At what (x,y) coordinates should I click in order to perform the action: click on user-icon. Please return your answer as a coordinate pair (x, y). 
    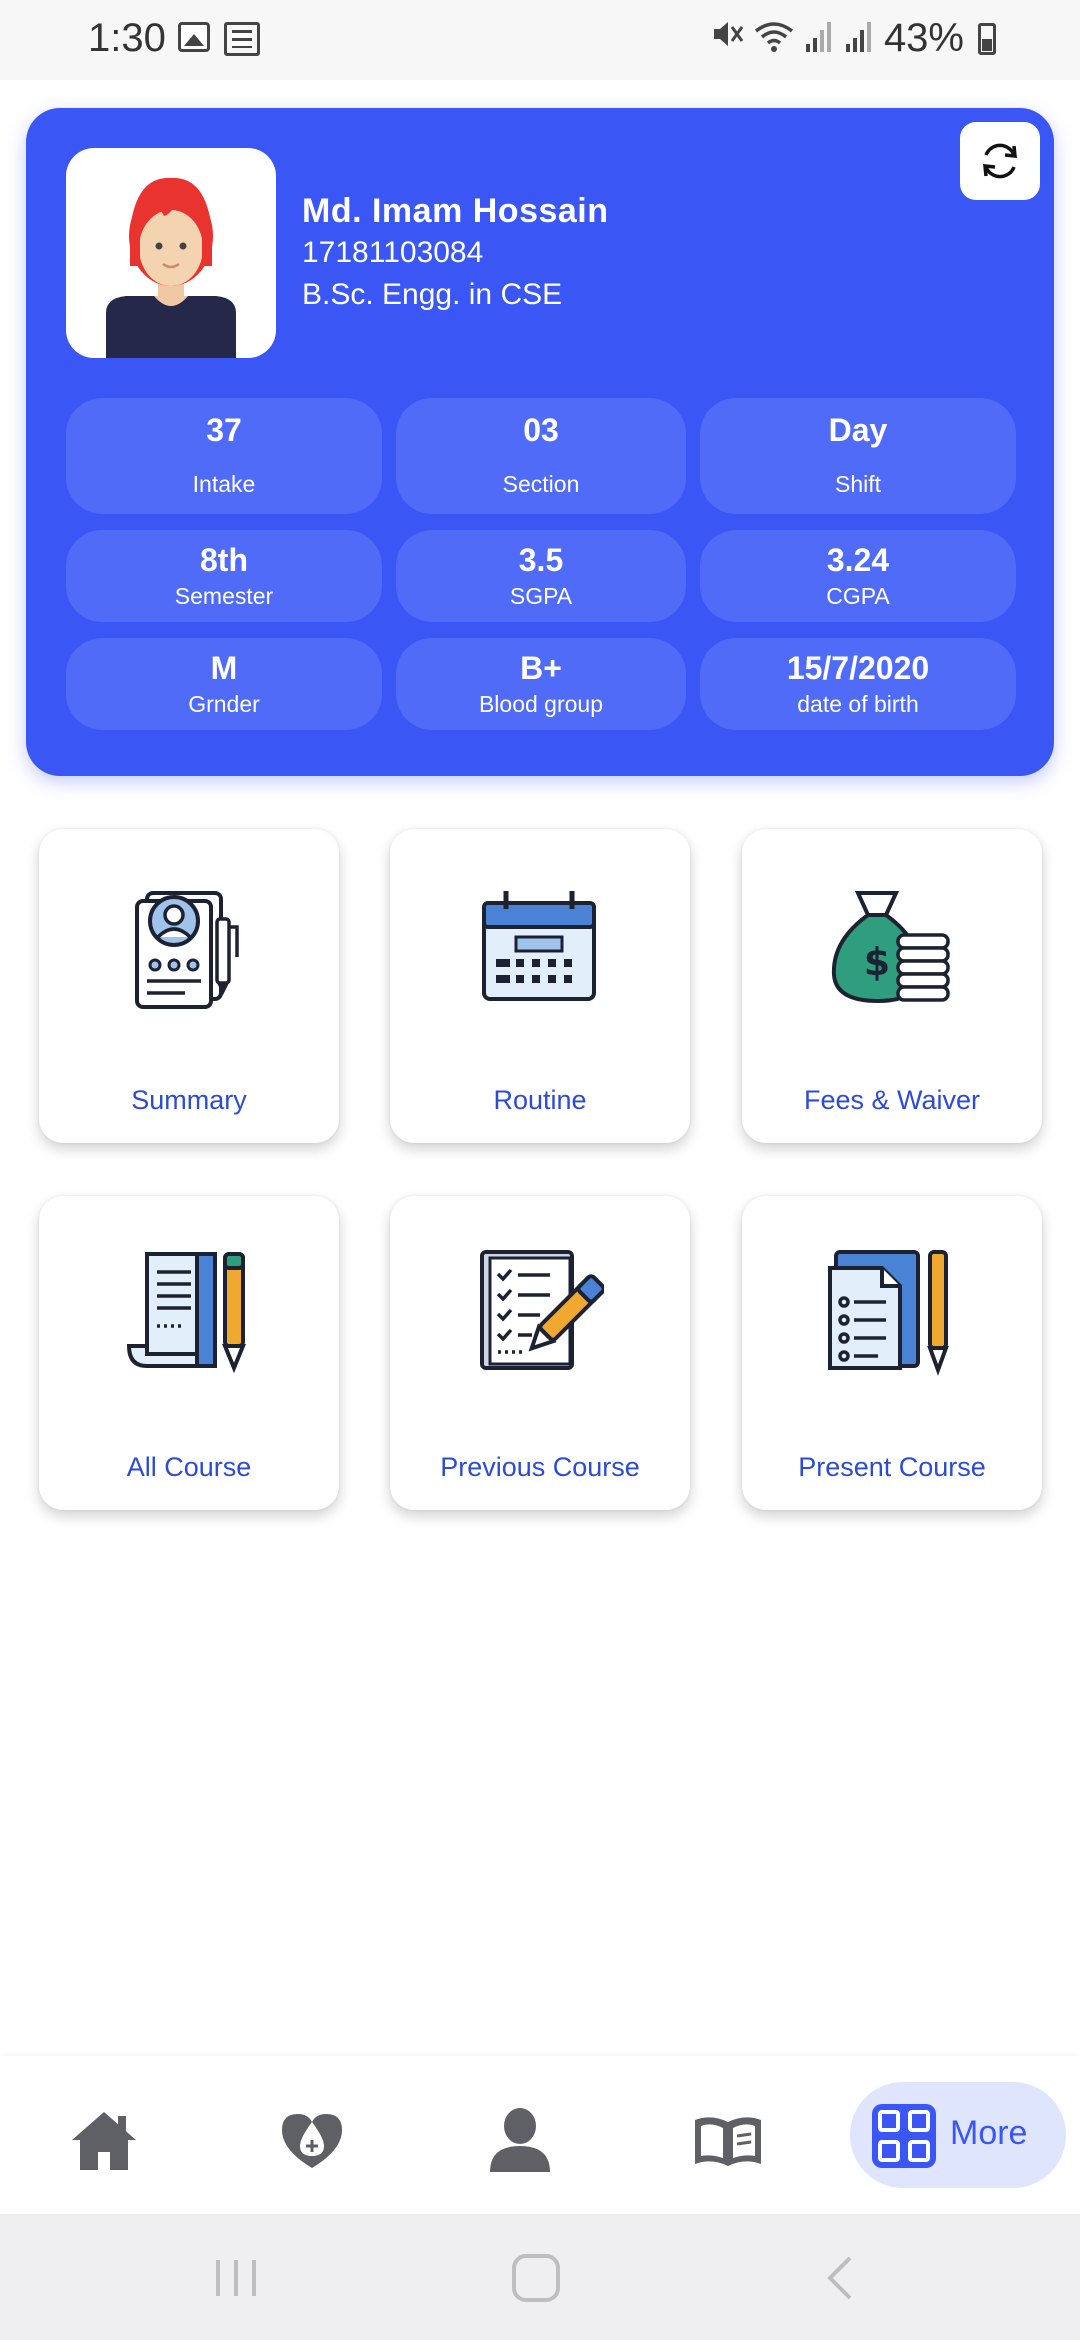
    Looking at the image, I should click on (520, 2140).